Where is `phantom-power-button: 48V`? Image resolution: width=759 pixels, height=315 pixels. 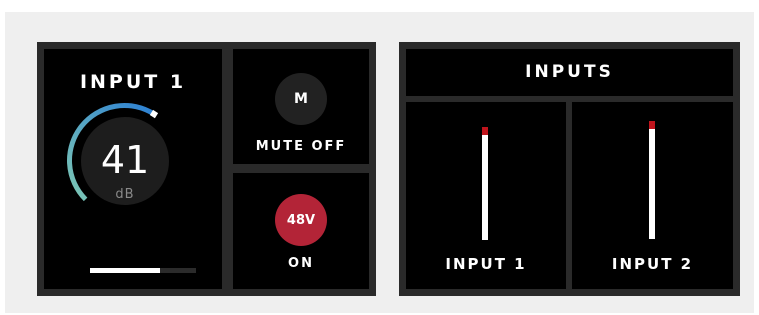 phantom-power-button: 48V is located at coordinates (301, 220).